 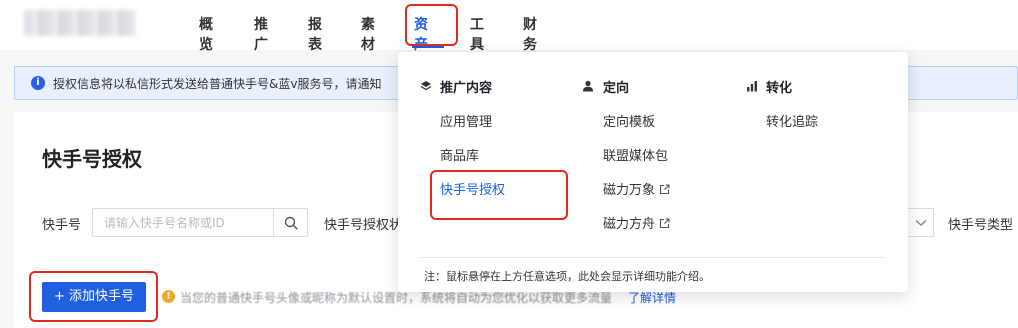 What do you see at coordinates (426, 86) in the screenshot?
I see `layers-icon` at bounding box center [426, 86].